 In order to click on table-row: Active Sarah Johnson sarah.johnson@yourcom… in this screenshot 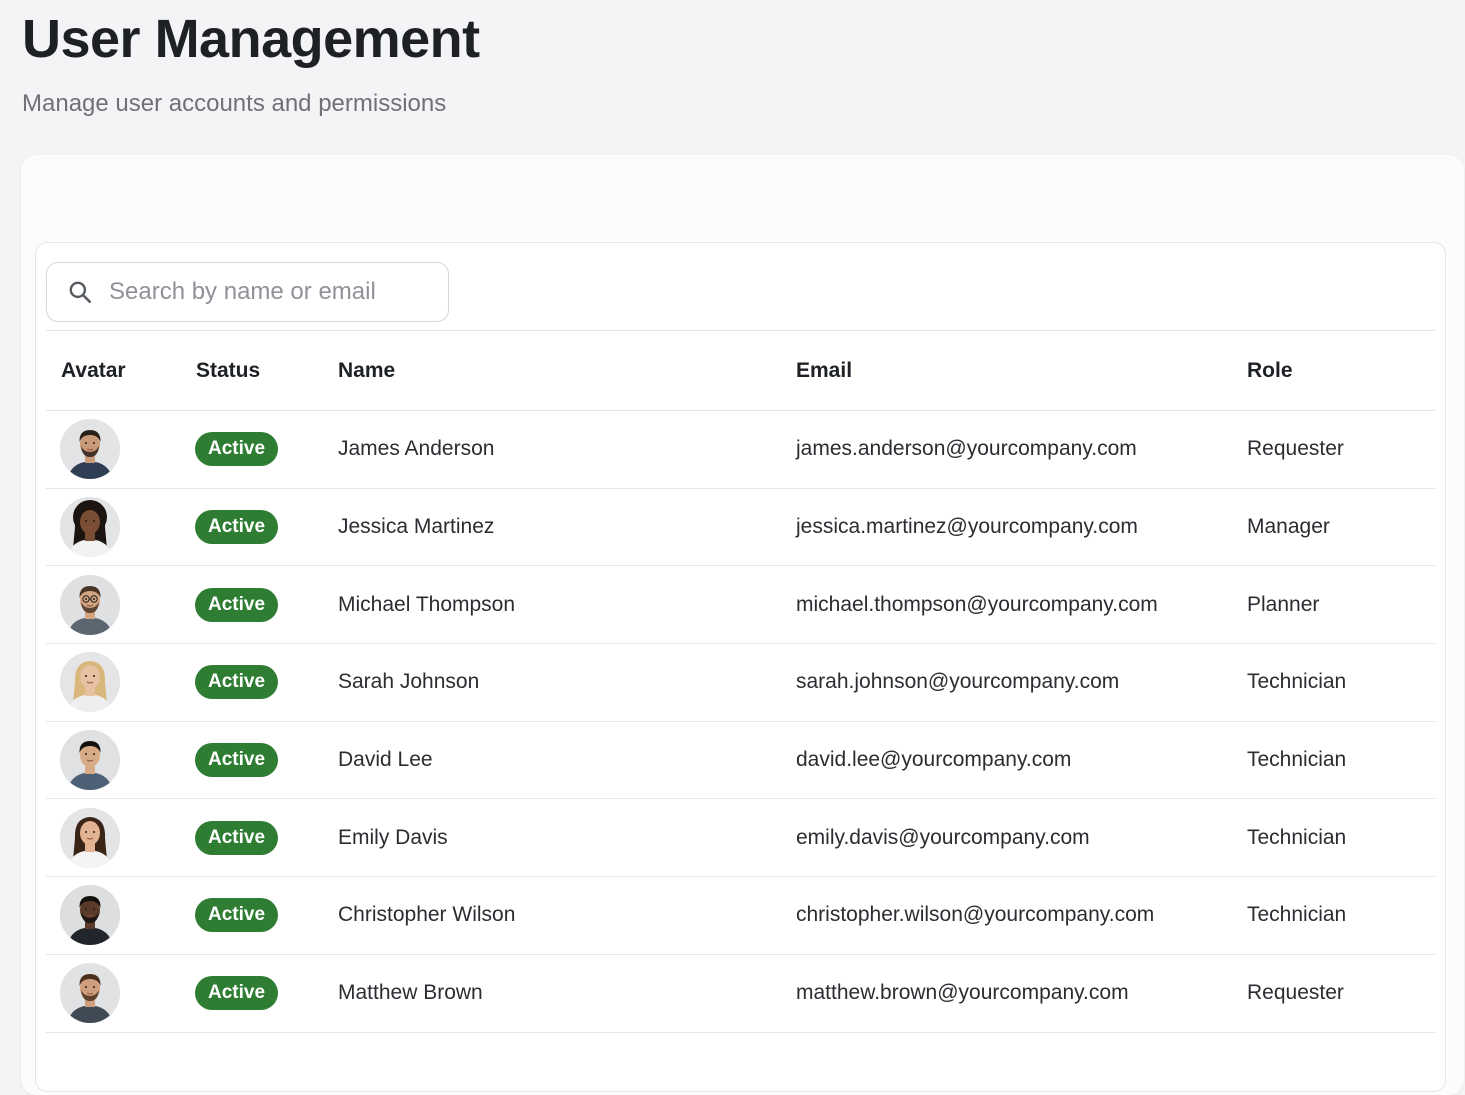, I will do `click(740, 683)`.